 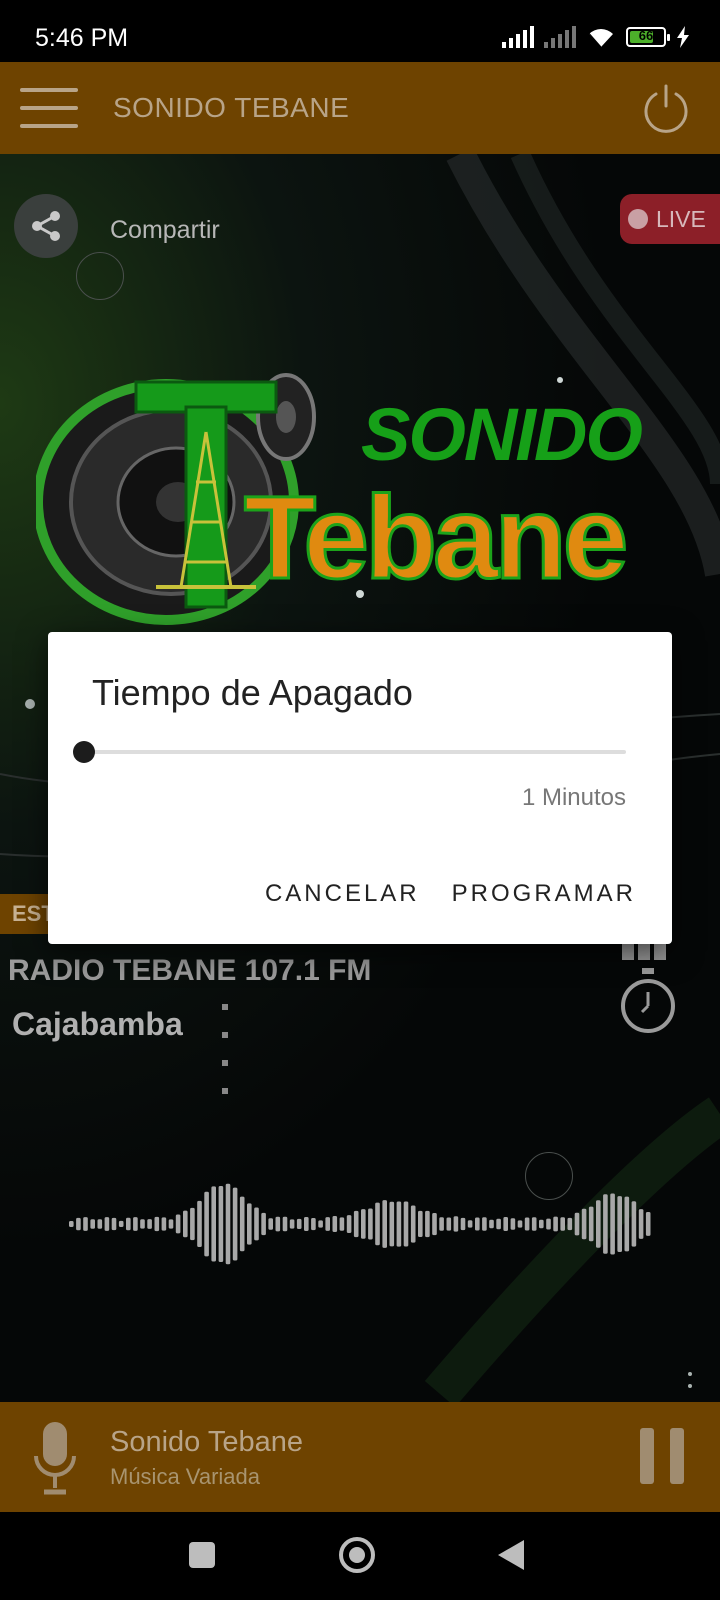 I want to click on battery-level: 66, so click(x=646, y=35).